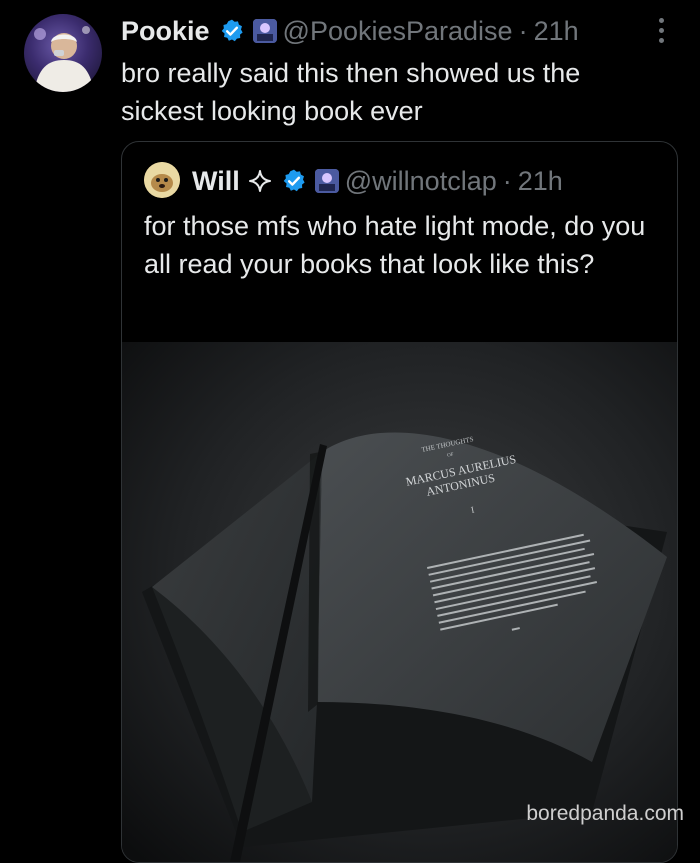 This screenshot has height=863, width=700. What do you see at coordinates (162, 180) in the screenshot?
I see `quoted-author-avatar` at bounding box center [162, 180].